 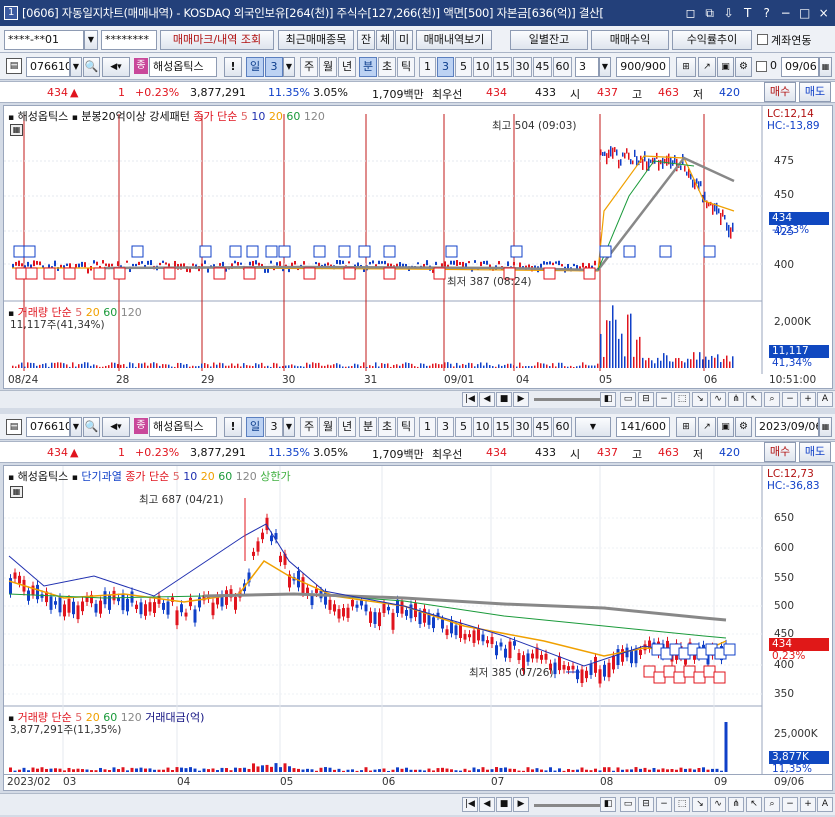 What do you see at coordinates (417, 399) in the screenshot?
I see `chart1-scrollbar: |◀ ◀ ■ ▶ ◧ ▭ ⊟ − ⬚ ↘ ∿ ⋔ ↖ ⌕ − + A` at bounding box center [417, 399].